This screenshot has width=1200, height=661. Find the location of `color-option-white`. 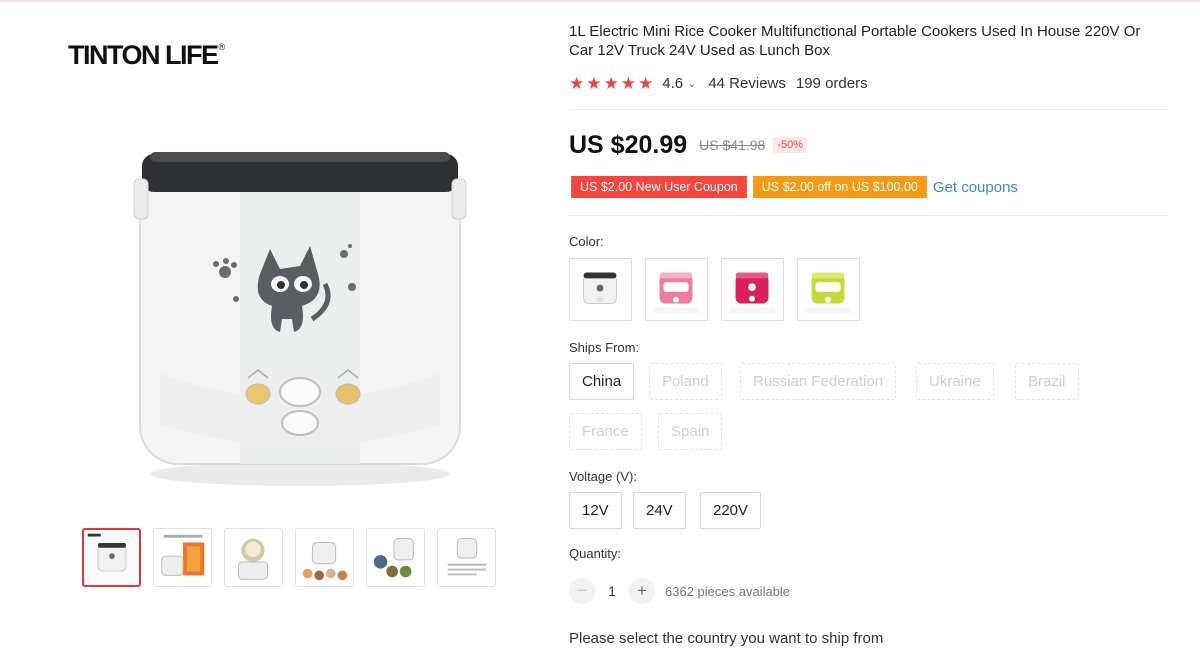

color-option-white is located at coordinates (600, 289).